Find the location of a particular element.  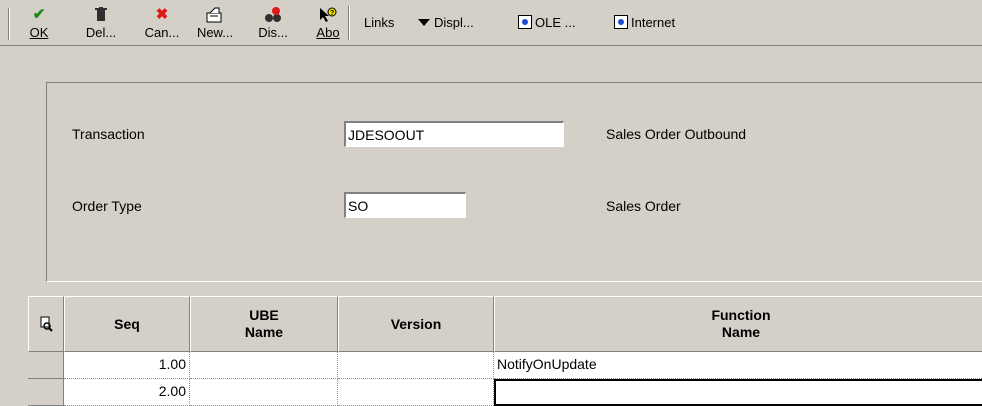

function-name-cell: NotifyOnUpdate is located at coordinates (738, 365).